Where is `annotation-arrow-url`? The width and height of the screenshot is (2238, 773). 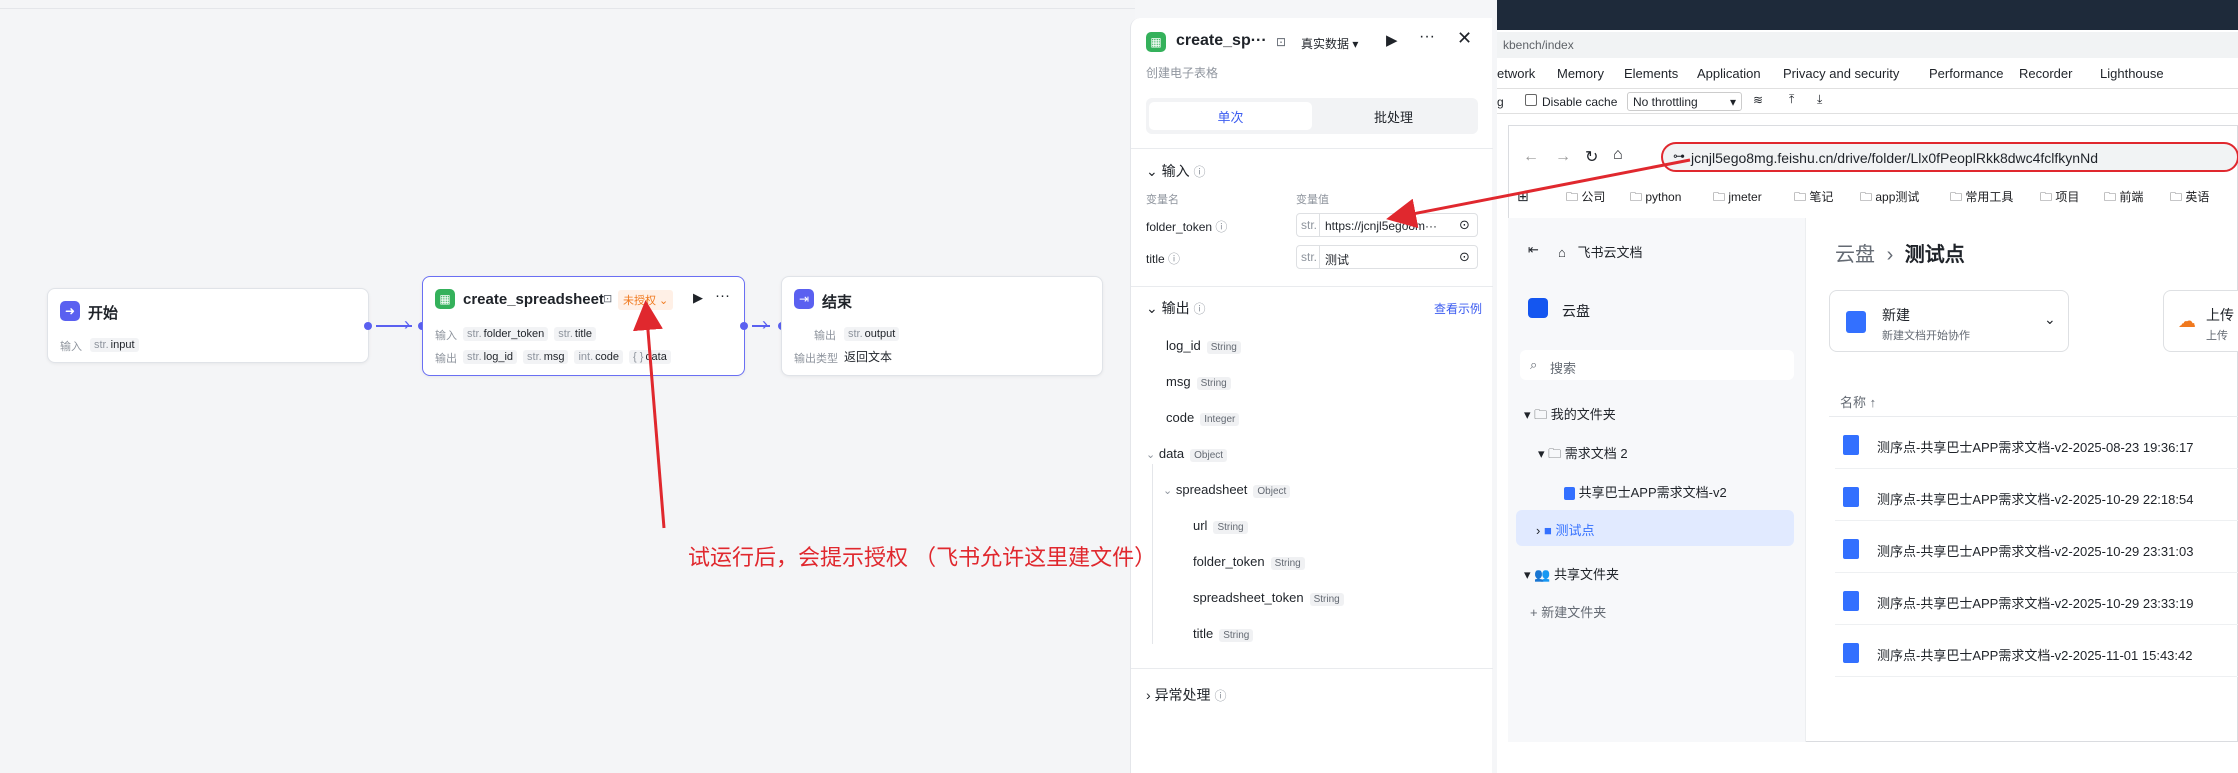 annotation-arrow-url is located at coordinates (1538, 193).